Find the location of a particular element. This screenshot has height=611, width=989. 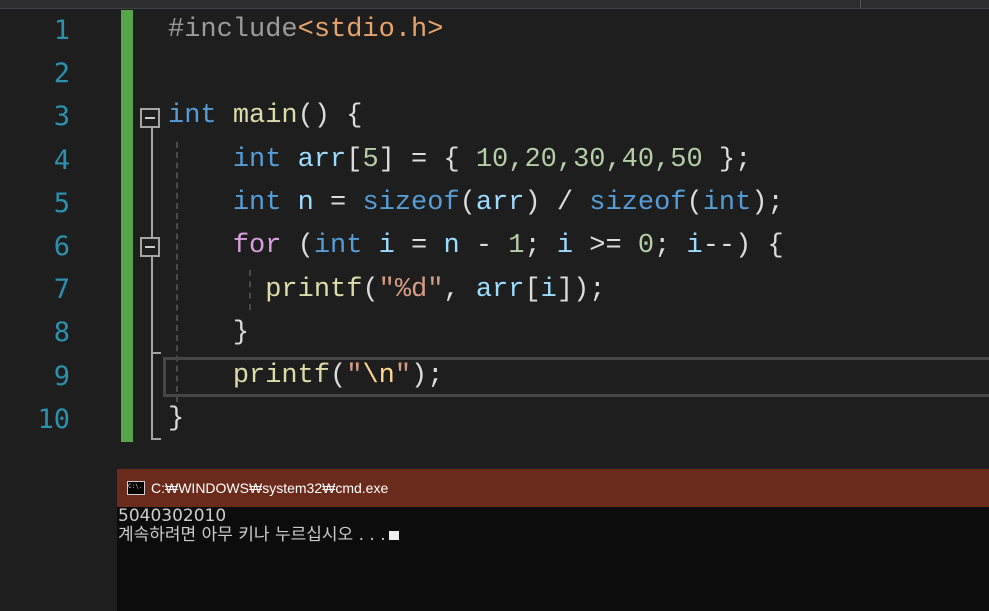

outline-line-main is located at coordinates (152, 183).